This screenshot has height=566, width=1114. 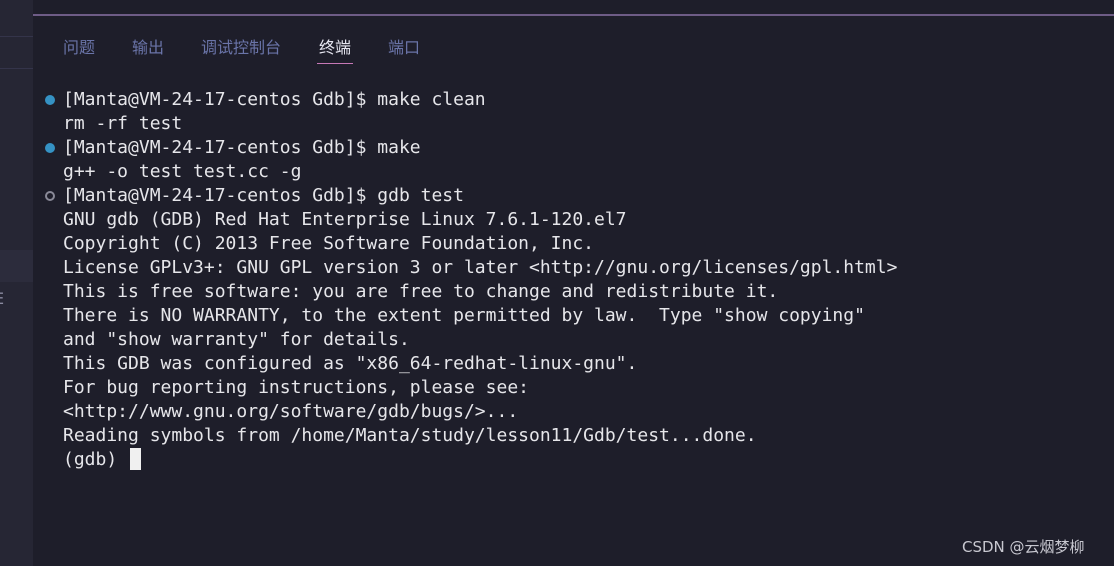 I want to click on terminal-line: [Manta@VM-24-17-centos Gdb]$ make clean, so click(x=274, y=99).